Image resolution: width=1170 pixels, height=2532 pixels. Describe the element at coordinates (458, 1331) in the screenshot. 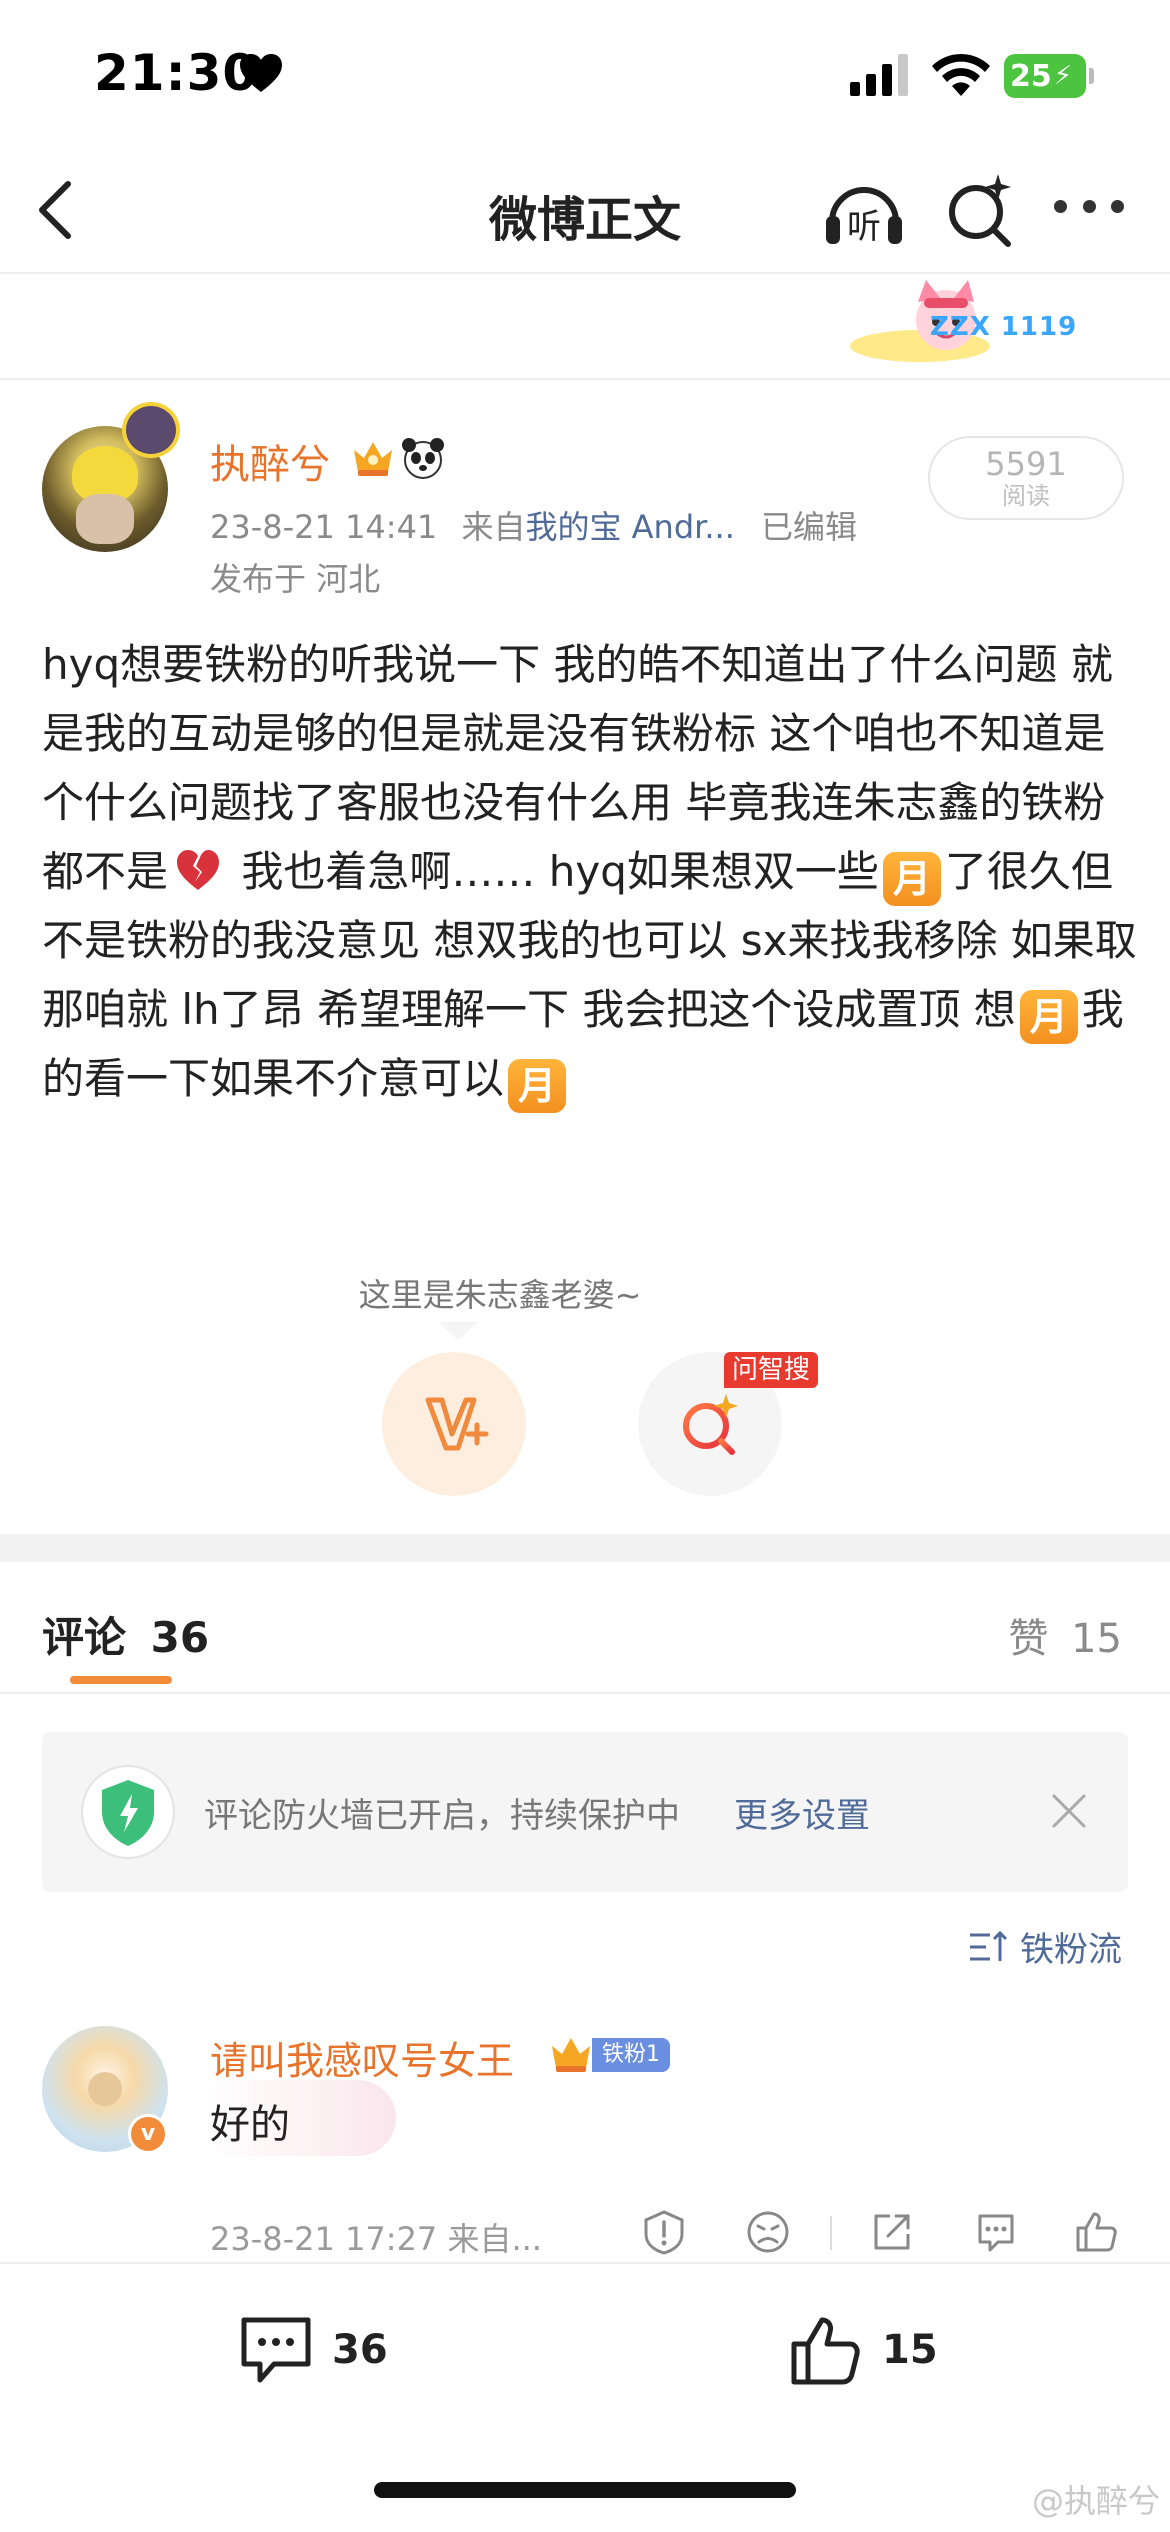

I see `caption-arrow` at that location.